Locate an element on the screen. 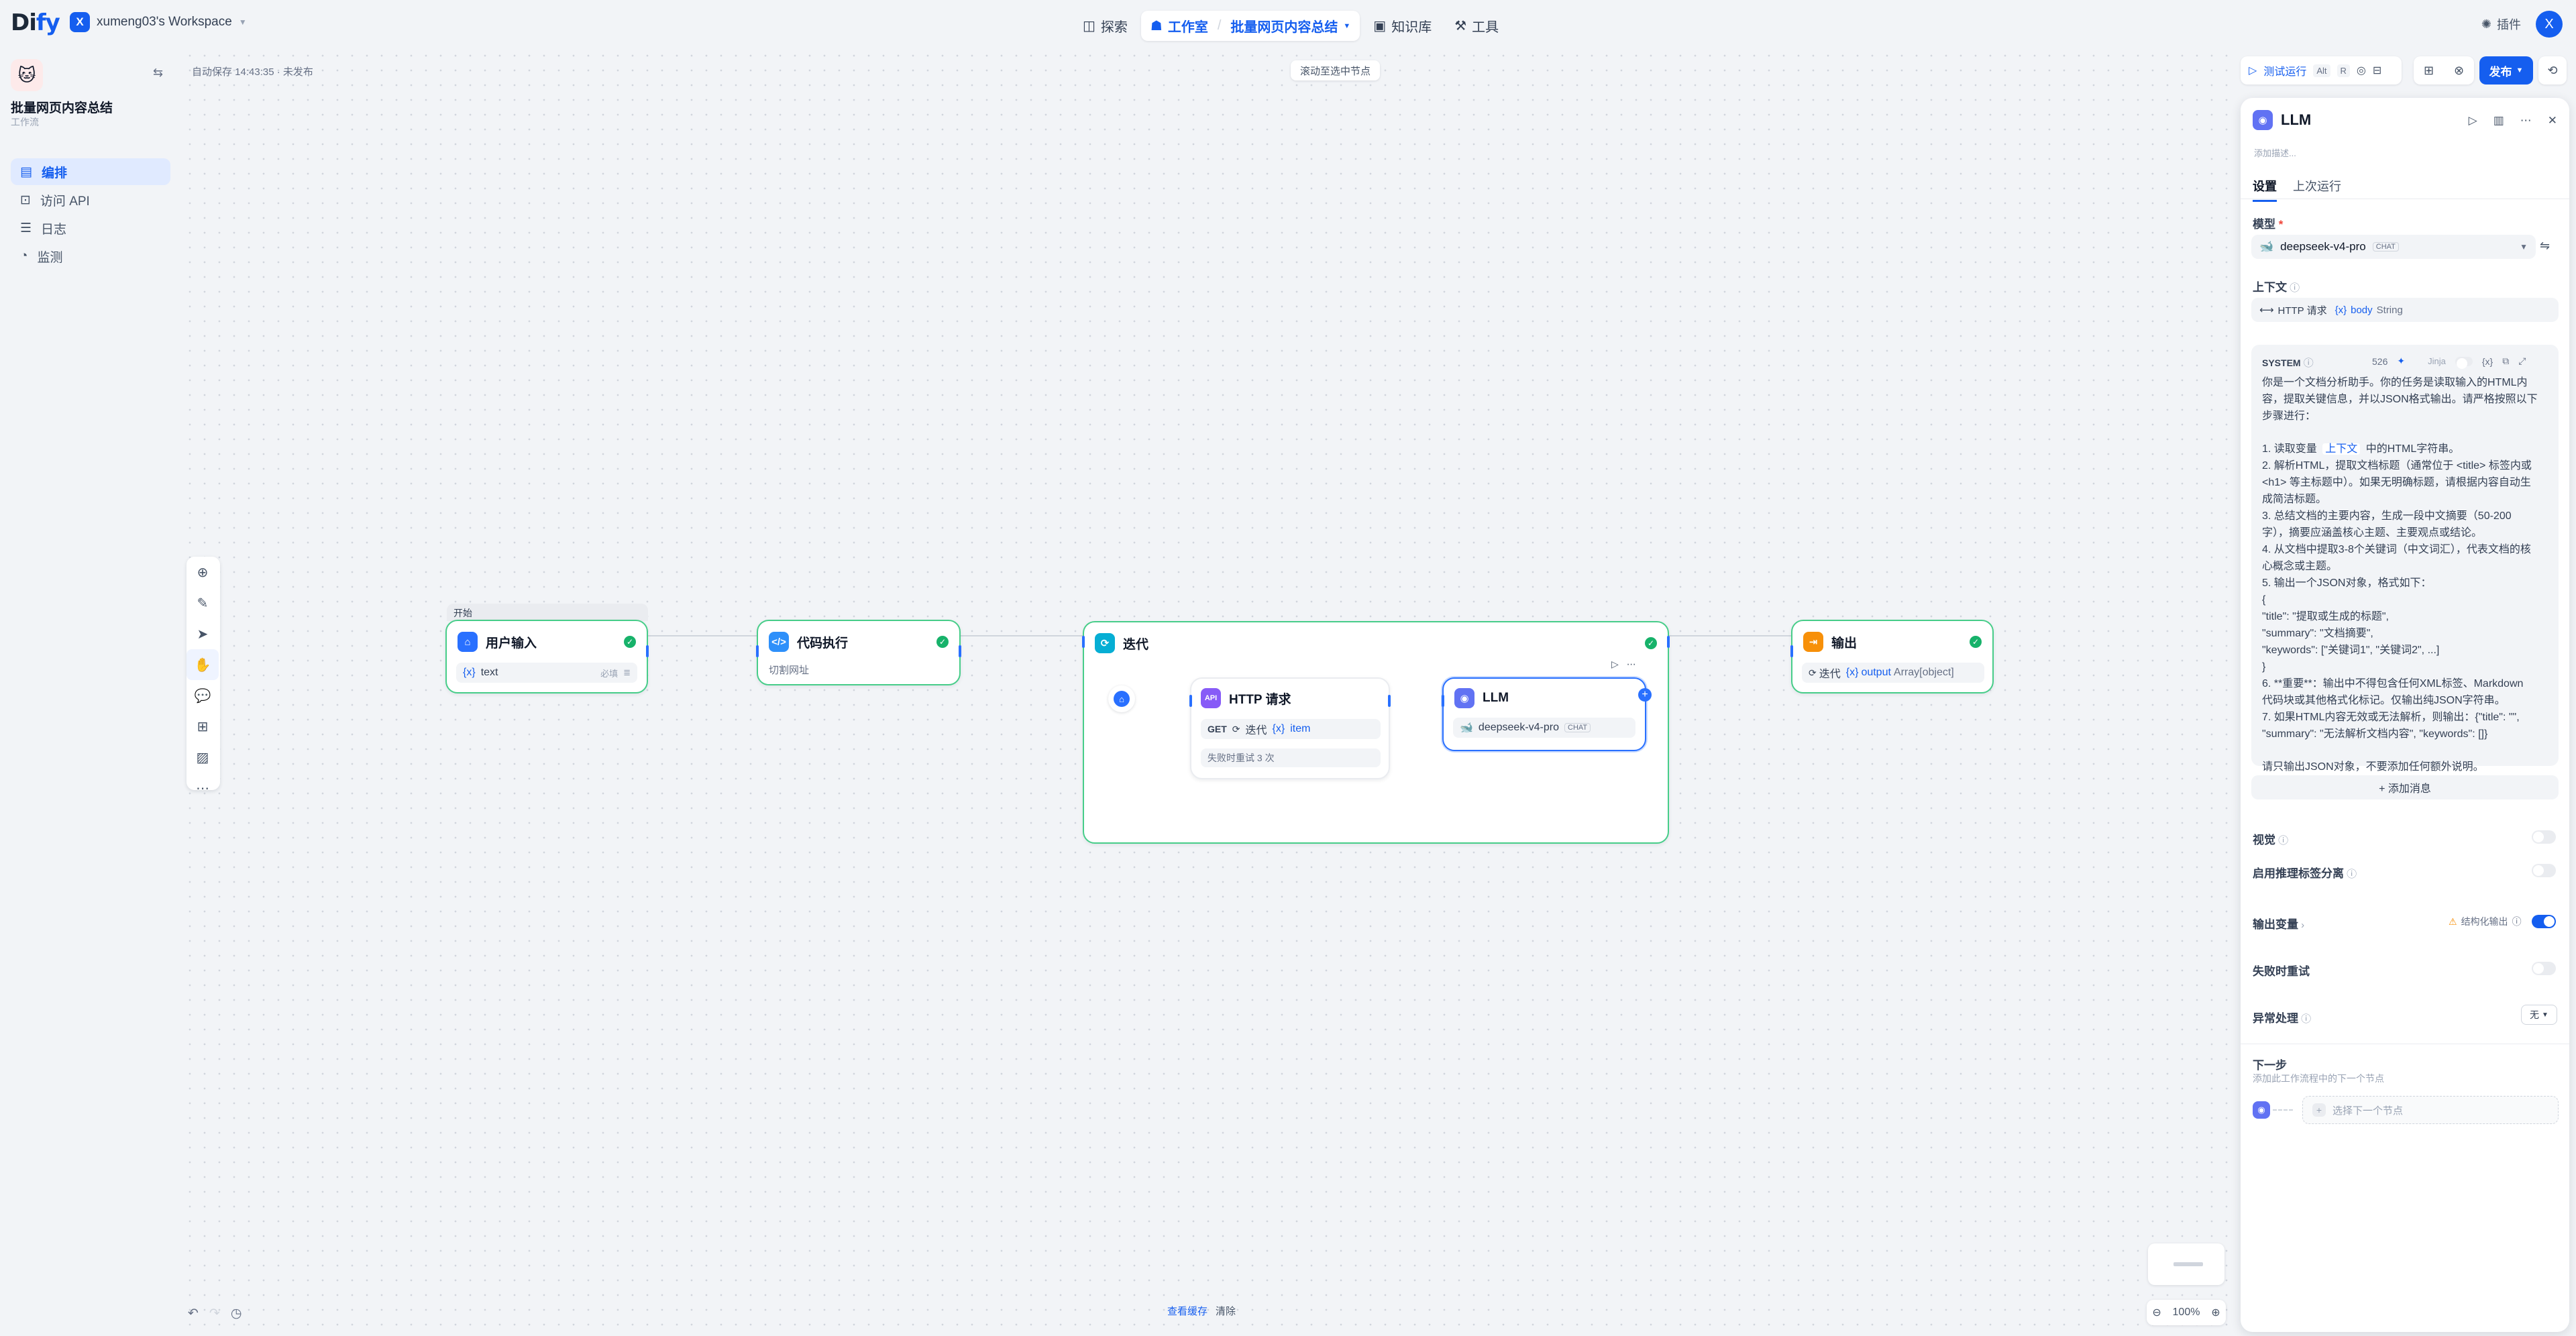 This screenshot has width=2576, height=1336. jinja-toggle is located at coordinates (2464, 362).